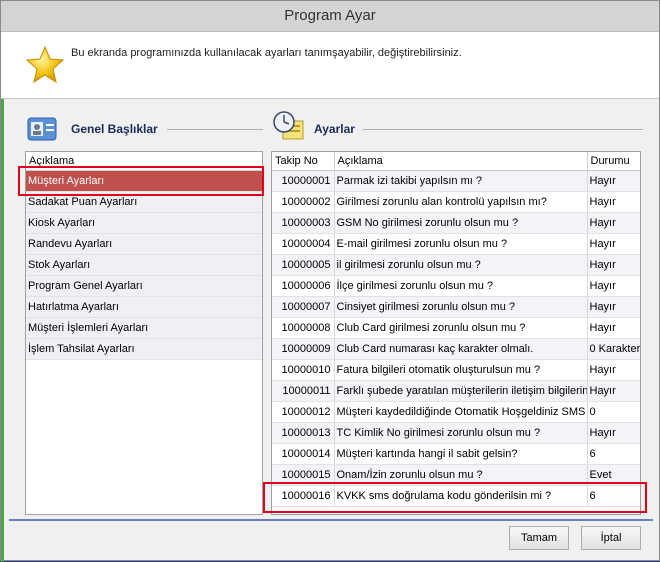 The image size is (660, 562). I want to click on sidebar-item-stok-ayarlari: Stok Ayarları, so click(144, 265).